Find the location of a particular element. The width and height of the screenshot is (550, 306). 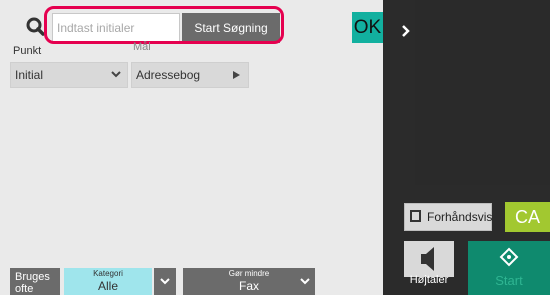

gor-mindre-select: Gør mindre Fax is located at coordinates (249, 281).